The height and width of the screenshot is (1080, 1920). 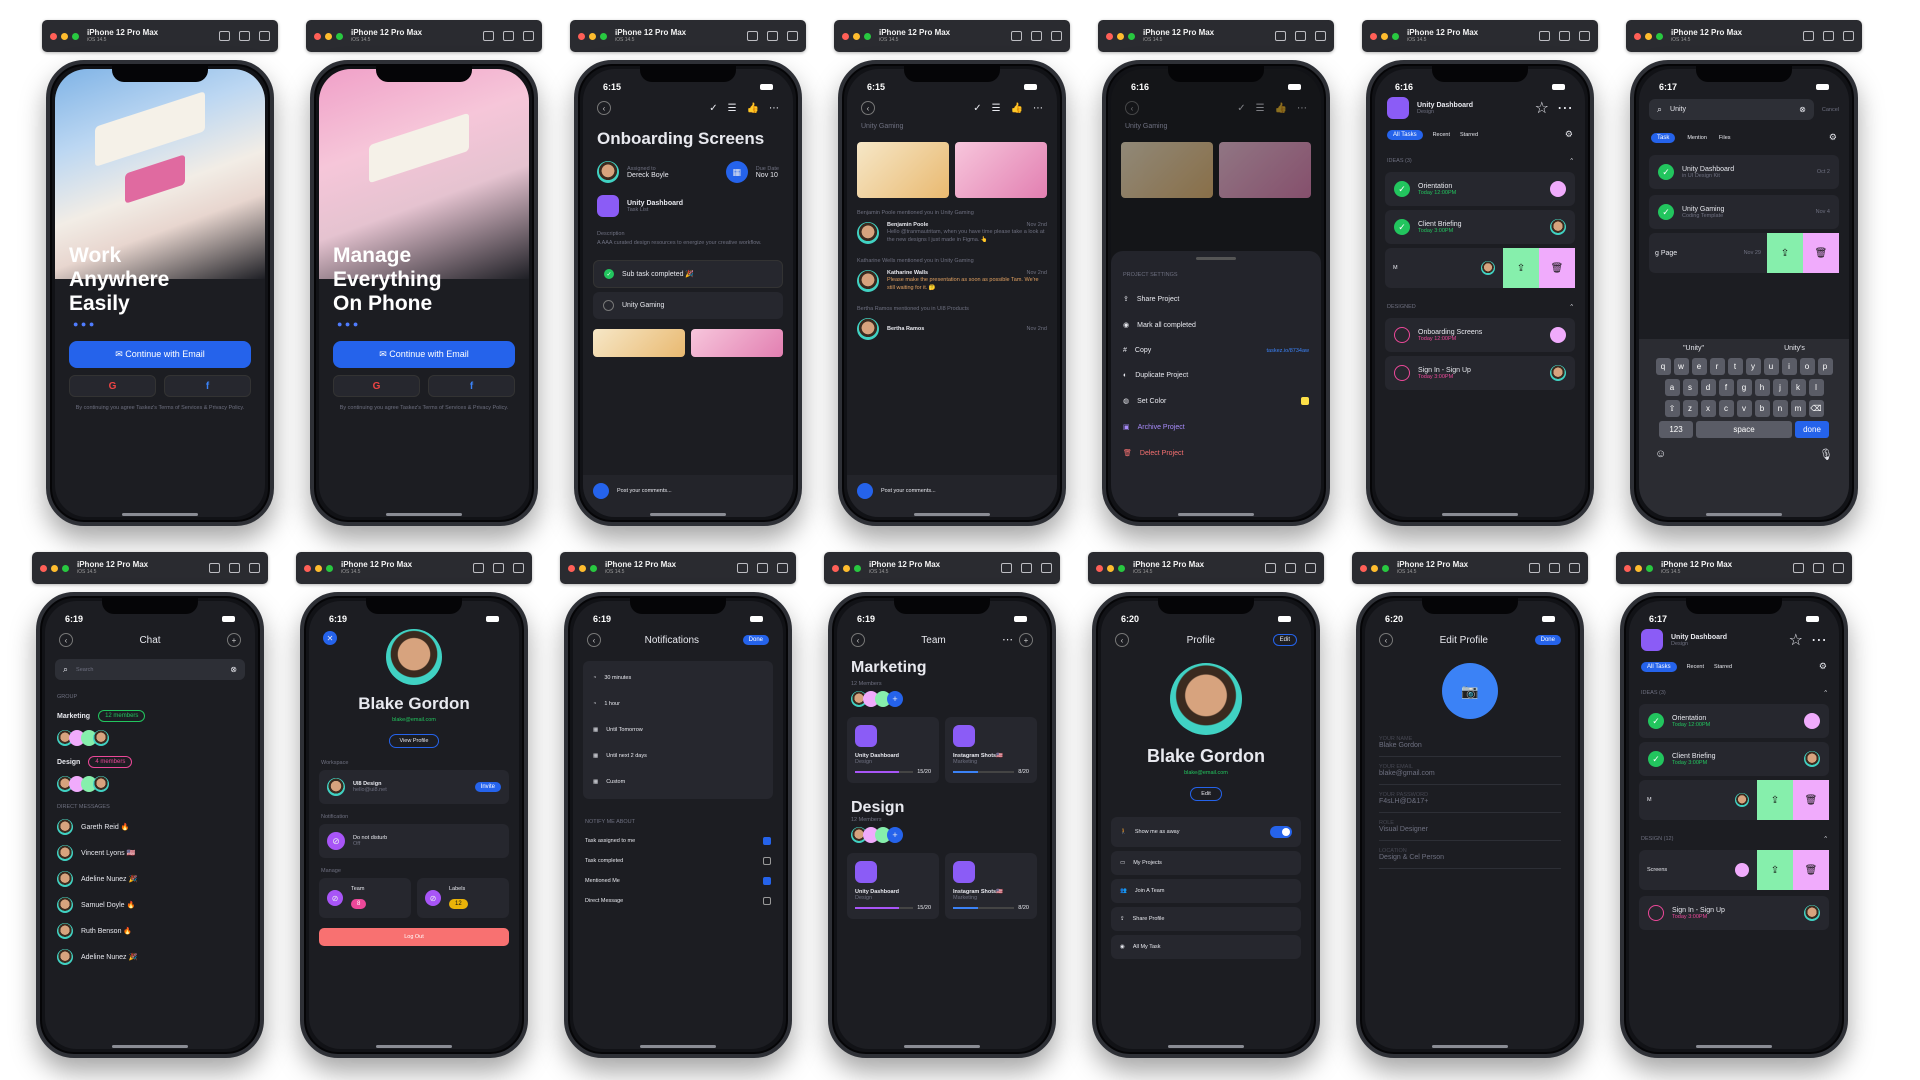 What do you see at coordinates (487, 787) in the screenshot?
I see `invite-button: Invite` at bounding box center [487, 787].